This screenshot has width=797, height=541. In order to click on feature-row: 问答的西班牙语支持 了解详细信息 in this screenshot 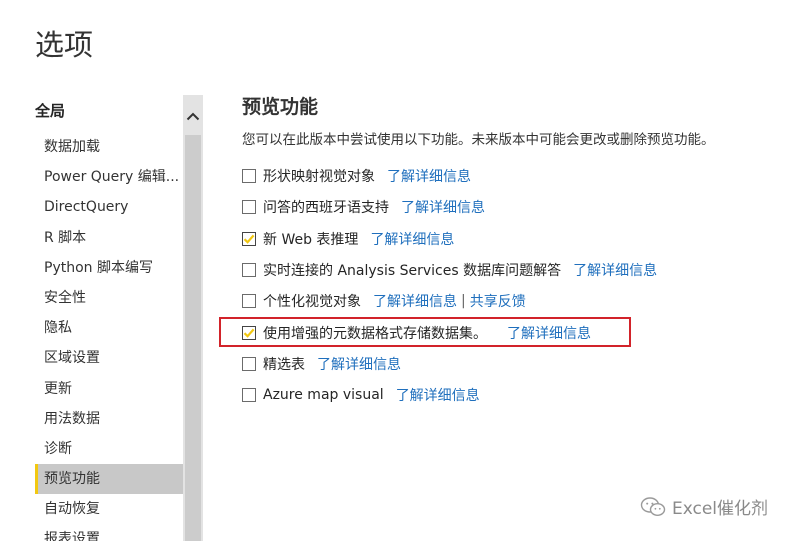, I will do `click(363, 207)`.